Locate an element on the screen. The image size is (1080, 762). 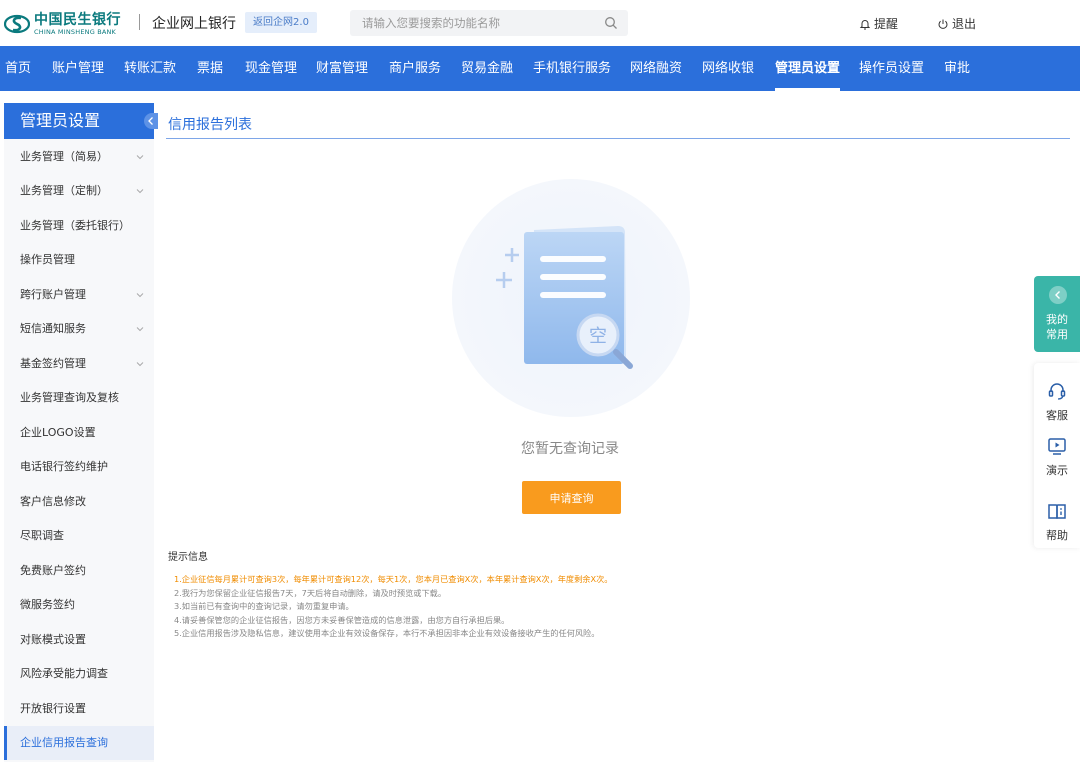
sidebar-item-due-diligence: 尽职调查 is located at coordinates (79, 536).